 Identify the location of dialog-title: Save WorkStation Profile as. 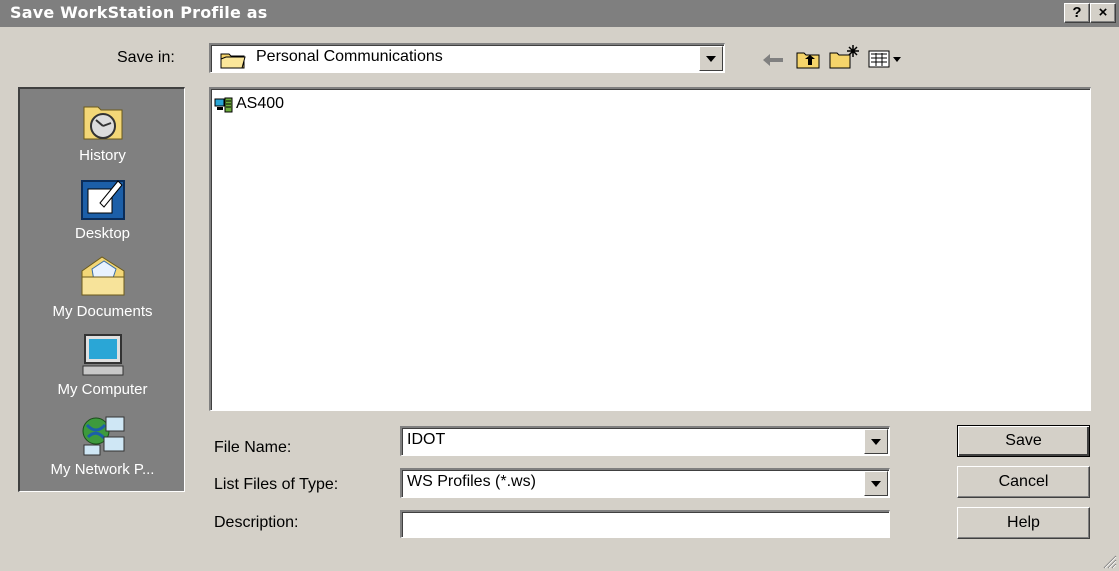
(139, 12).